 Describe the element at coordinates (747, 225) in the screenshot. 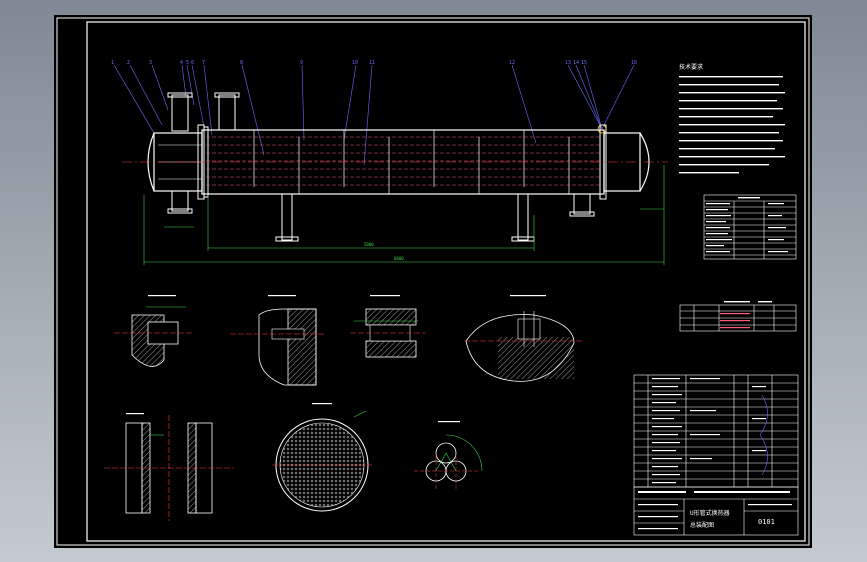

I see `characteristics-text` at that location.